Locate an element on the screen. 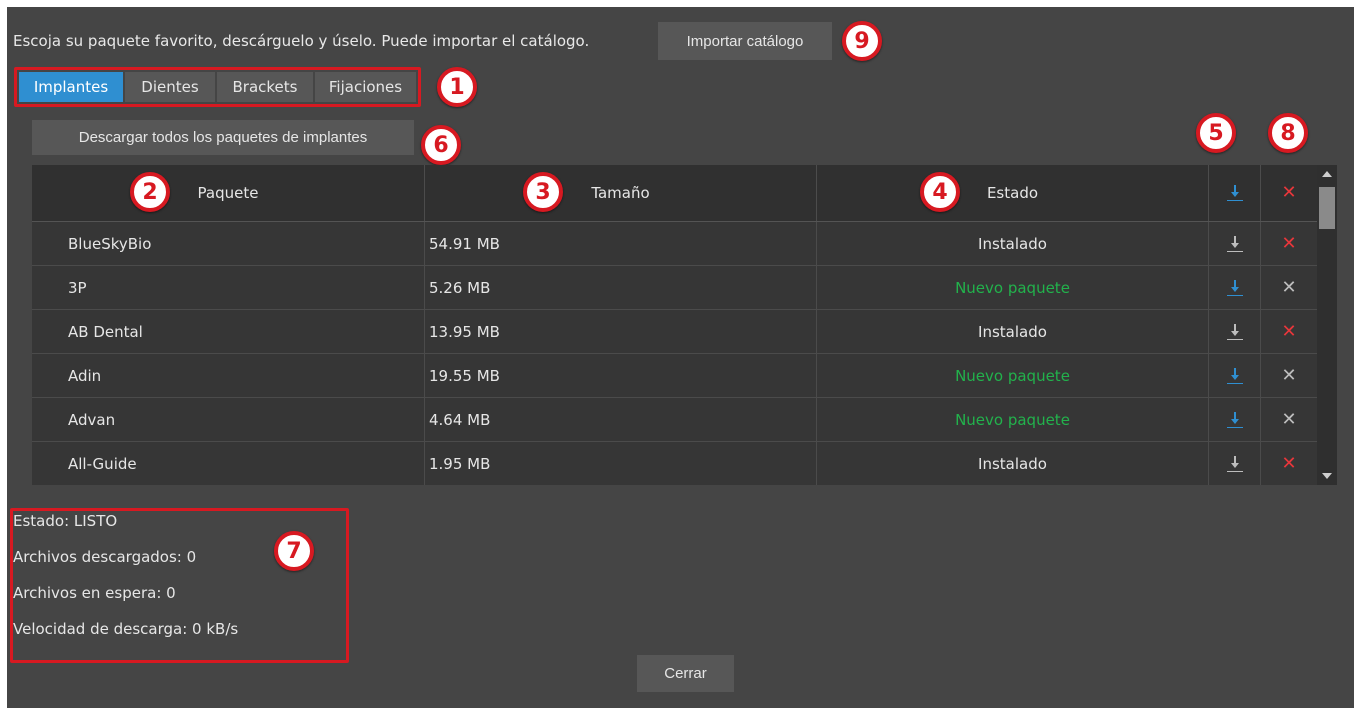  header-package: Paquete is located at coordinates (228, 193).